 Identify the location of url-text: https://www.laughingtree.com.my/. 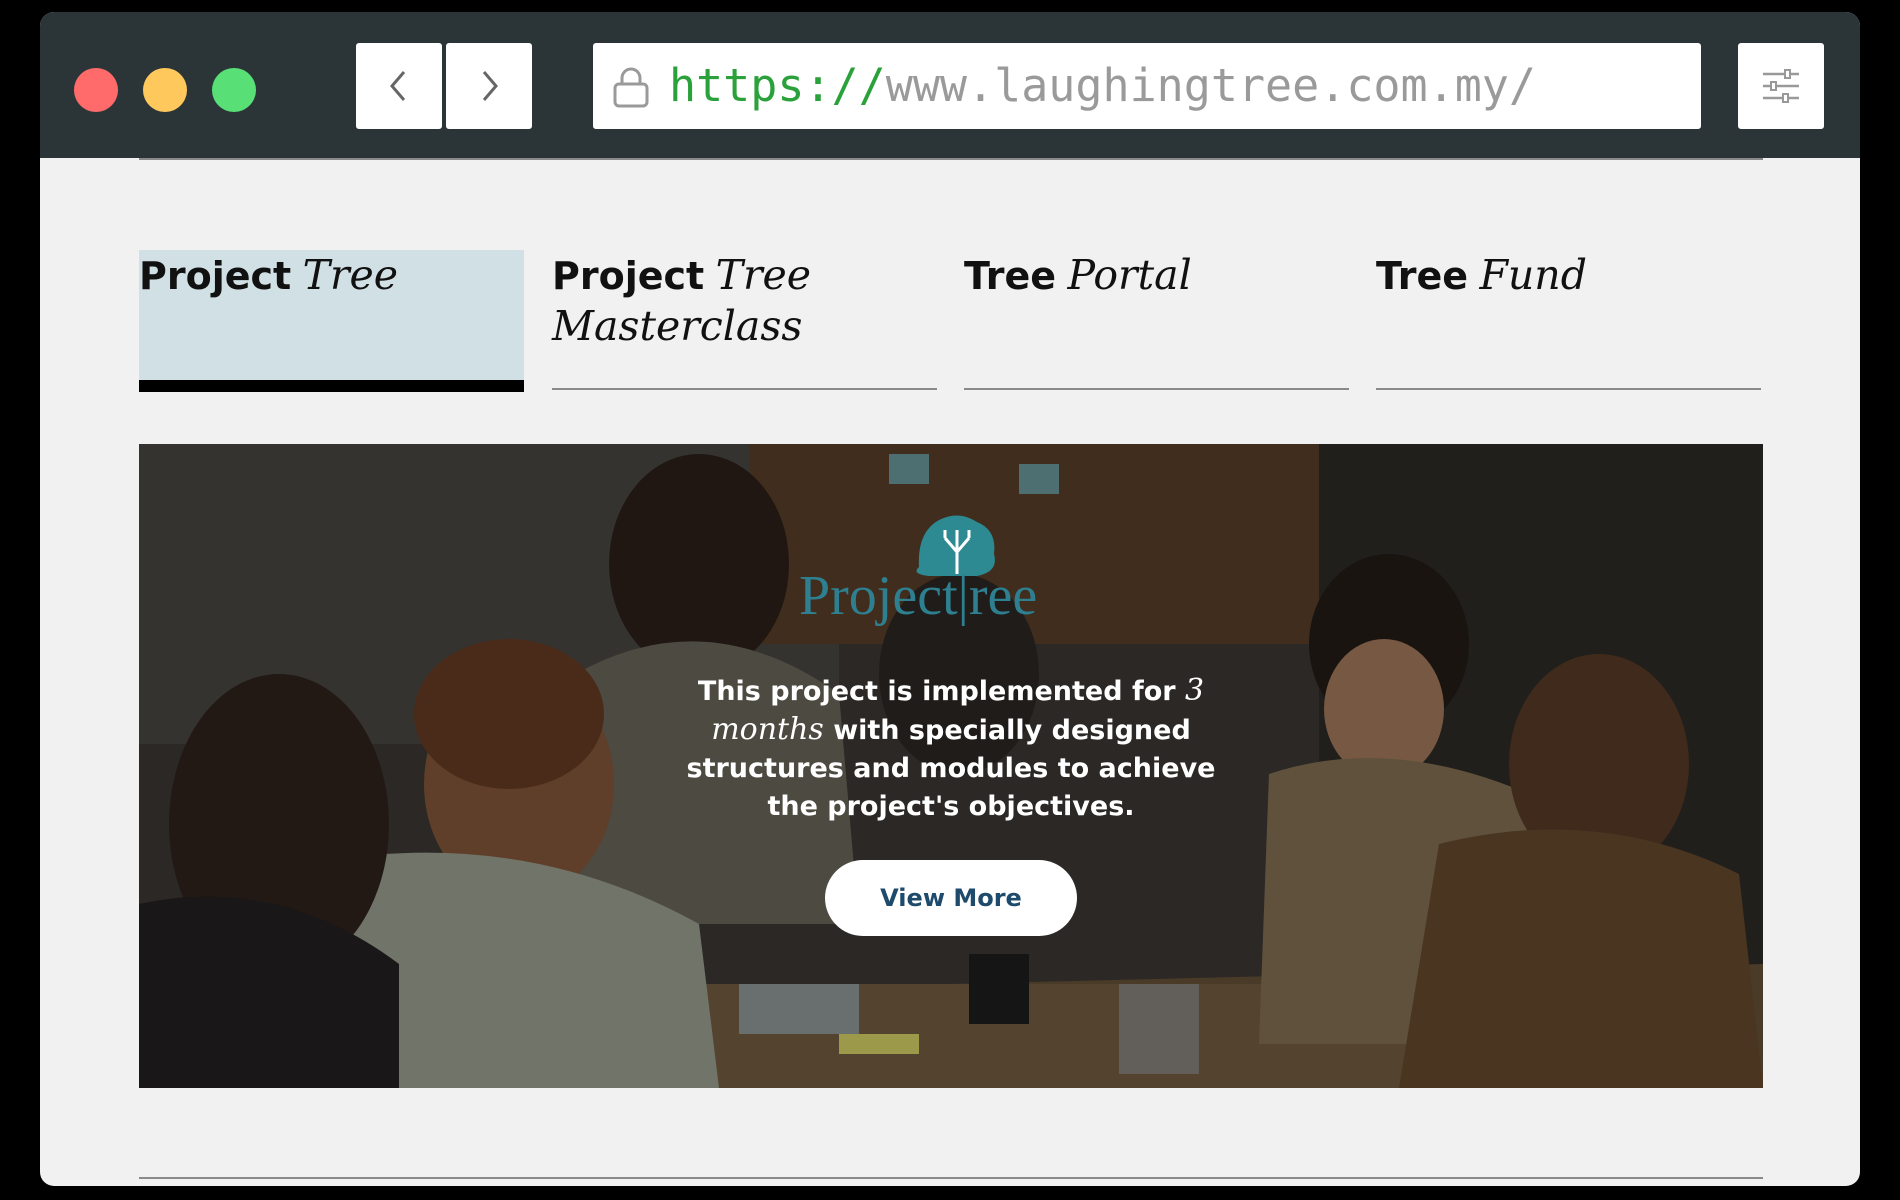
(1102, 86).